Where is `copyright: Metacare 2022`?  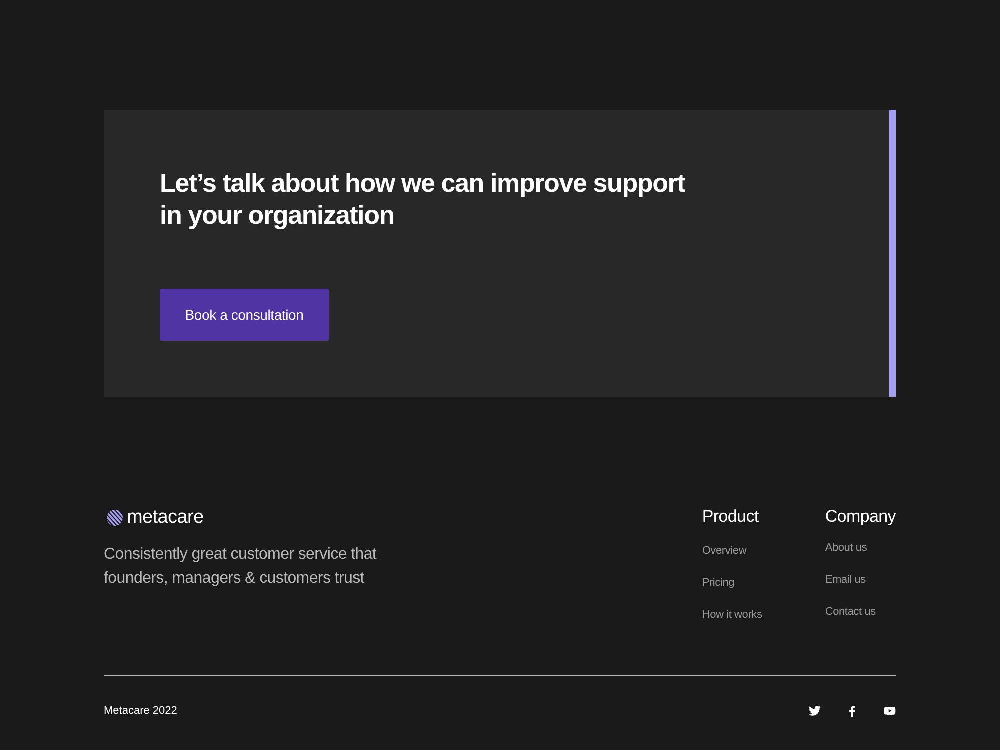
copyright: Metacare 2022 is located at coordinates (141, 711).